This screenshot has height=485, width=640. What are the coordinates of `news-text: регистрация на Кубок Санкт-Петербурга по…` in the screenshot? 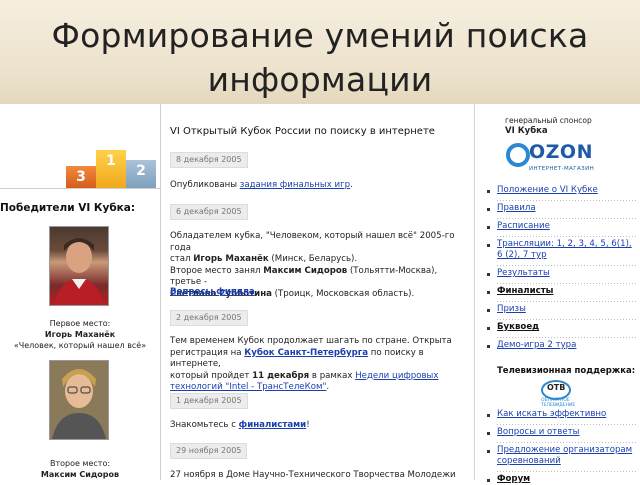 It's located at (318, 359).